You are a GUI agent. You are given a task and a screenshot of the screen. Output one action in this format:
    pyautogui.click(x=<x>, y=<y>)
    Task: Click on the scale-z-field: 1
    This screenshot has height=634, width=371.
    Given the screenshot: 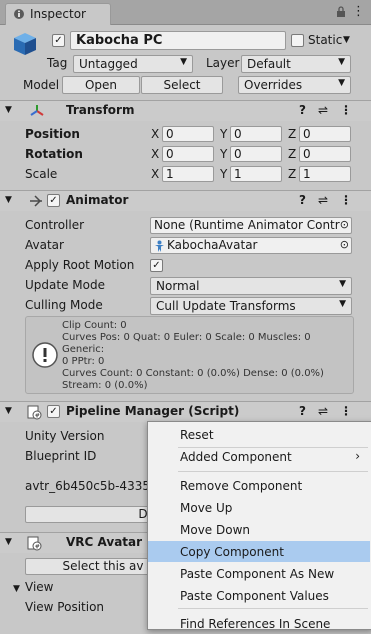 What is the action you would take?
    pyautogui.click(x=325, y=174)
    